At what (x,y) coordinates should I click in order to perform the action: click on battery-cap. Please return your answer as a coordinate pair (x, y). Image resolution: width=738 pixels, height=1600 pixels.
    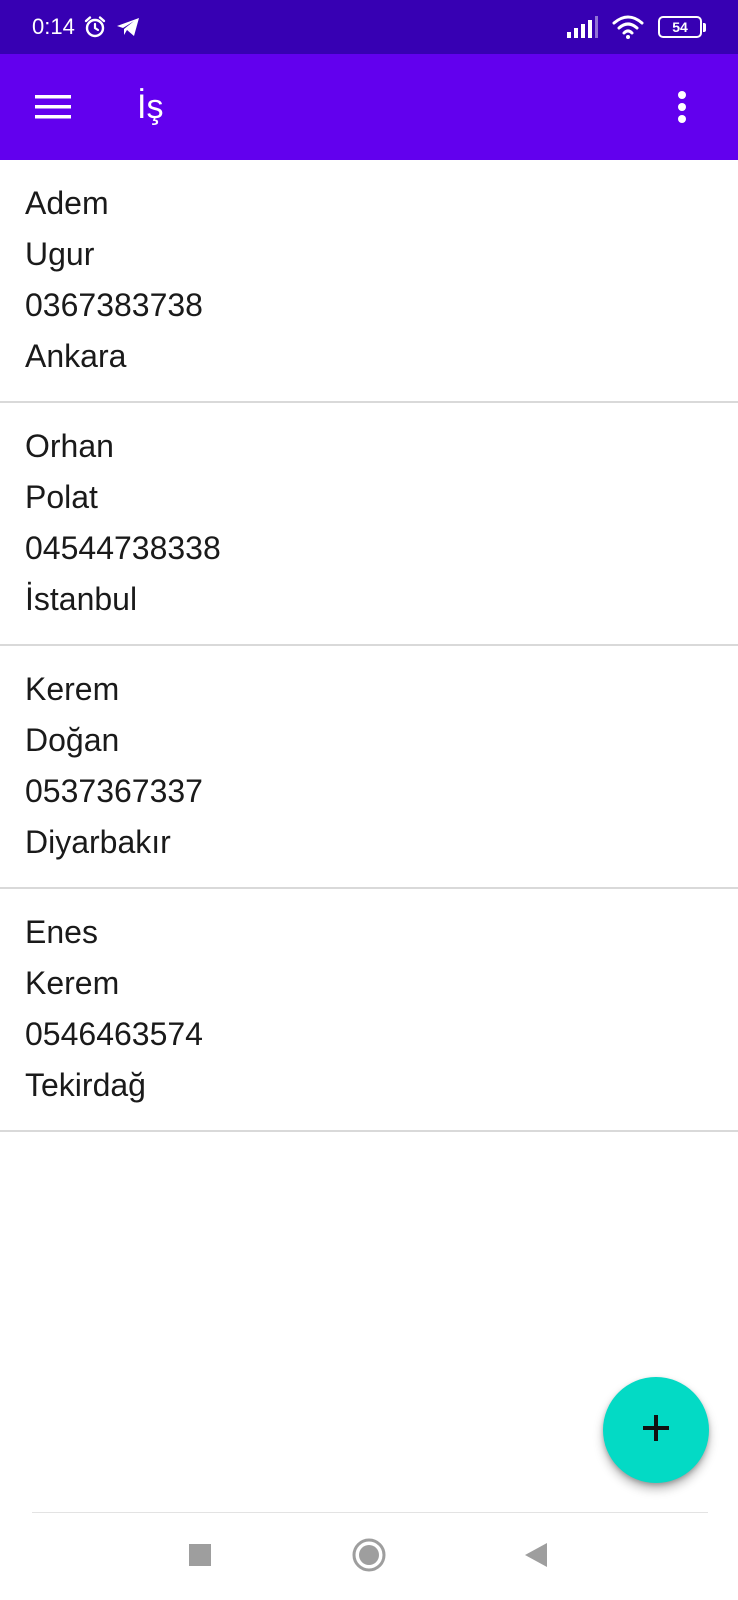
    Looking at the image, I should click on (704, 27).